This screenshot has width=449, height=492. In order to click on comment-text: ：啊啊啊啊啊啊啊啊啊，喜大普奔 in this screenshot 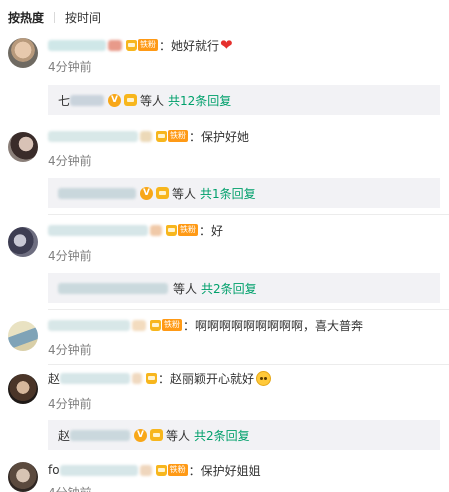, I will do `click(273, 325)`.